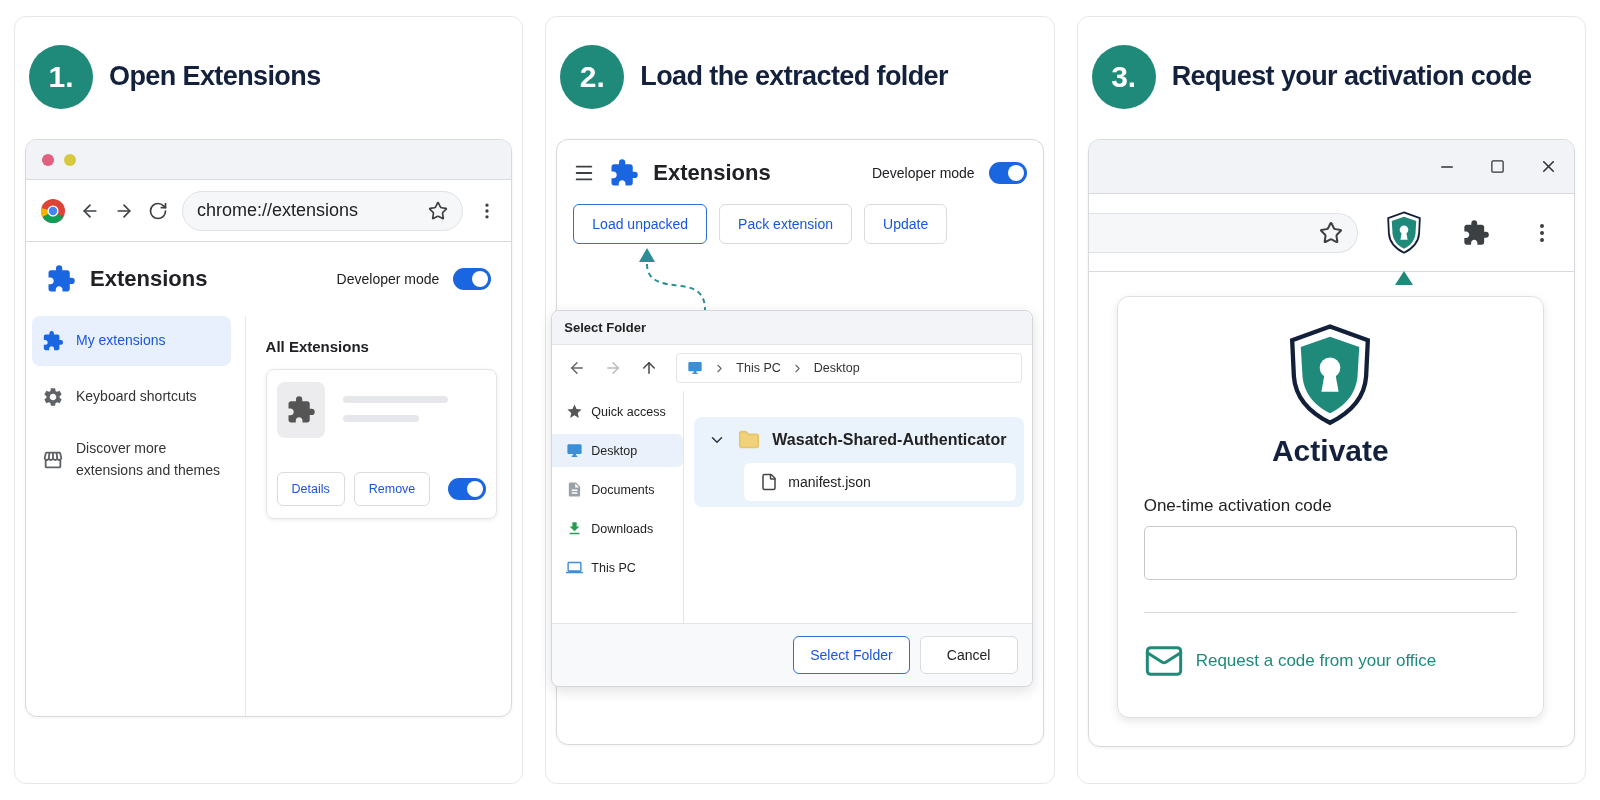 This screenshot has height=800, width=1600. I want to click on step-title: Open Extensions, so click(215, 77).